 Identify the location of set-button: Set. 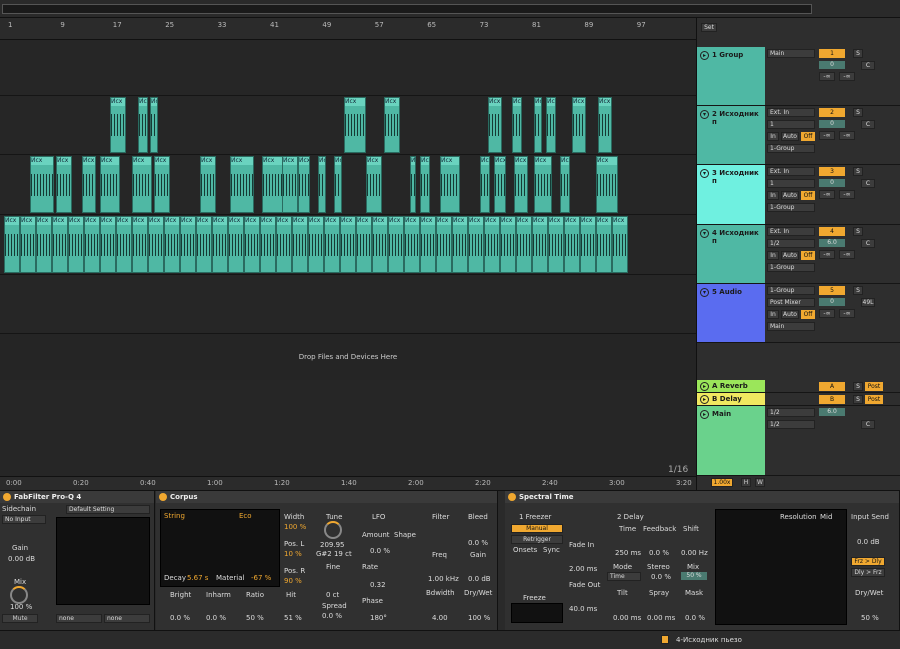
(709, 27).